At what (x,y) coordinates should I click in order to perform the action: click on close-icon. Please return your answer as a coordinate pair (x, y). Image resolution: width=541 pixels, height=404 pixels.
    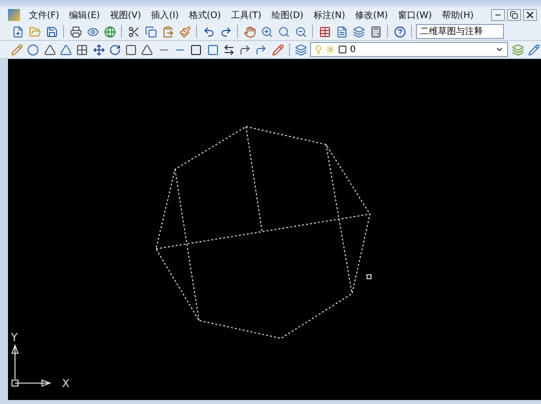
    Looking at the image, I should click on (530, 15).